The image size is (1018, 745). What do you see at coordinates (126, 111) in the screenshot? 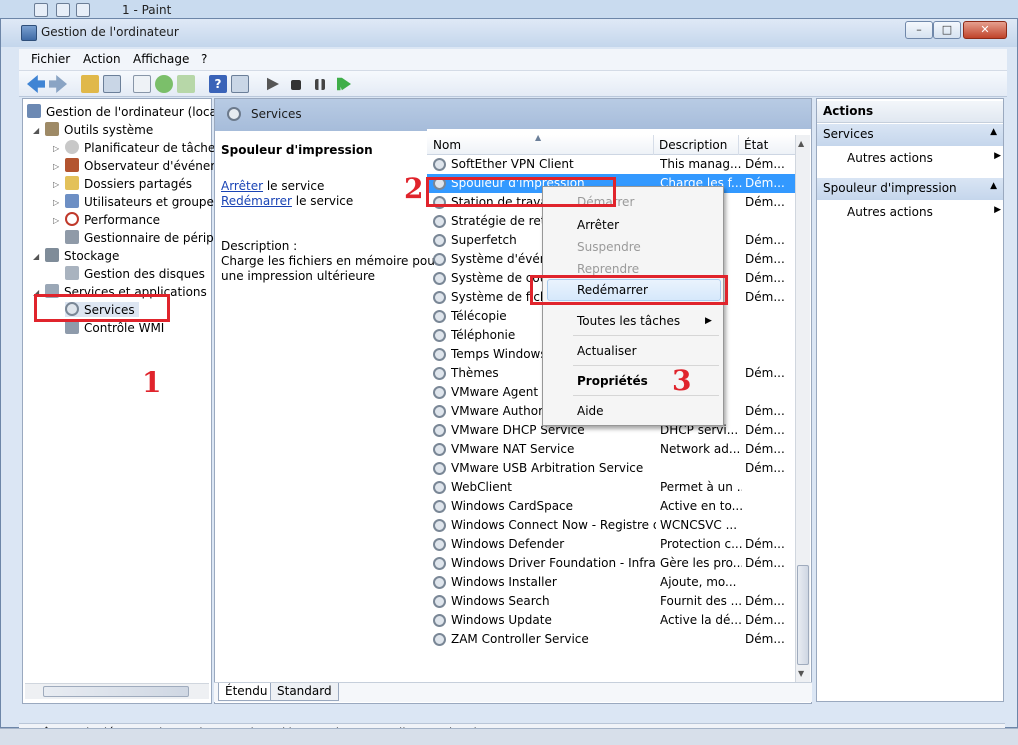
I see `tree-root: Gestion de l'ordinateur (local)` at bounding box center [126, 111].